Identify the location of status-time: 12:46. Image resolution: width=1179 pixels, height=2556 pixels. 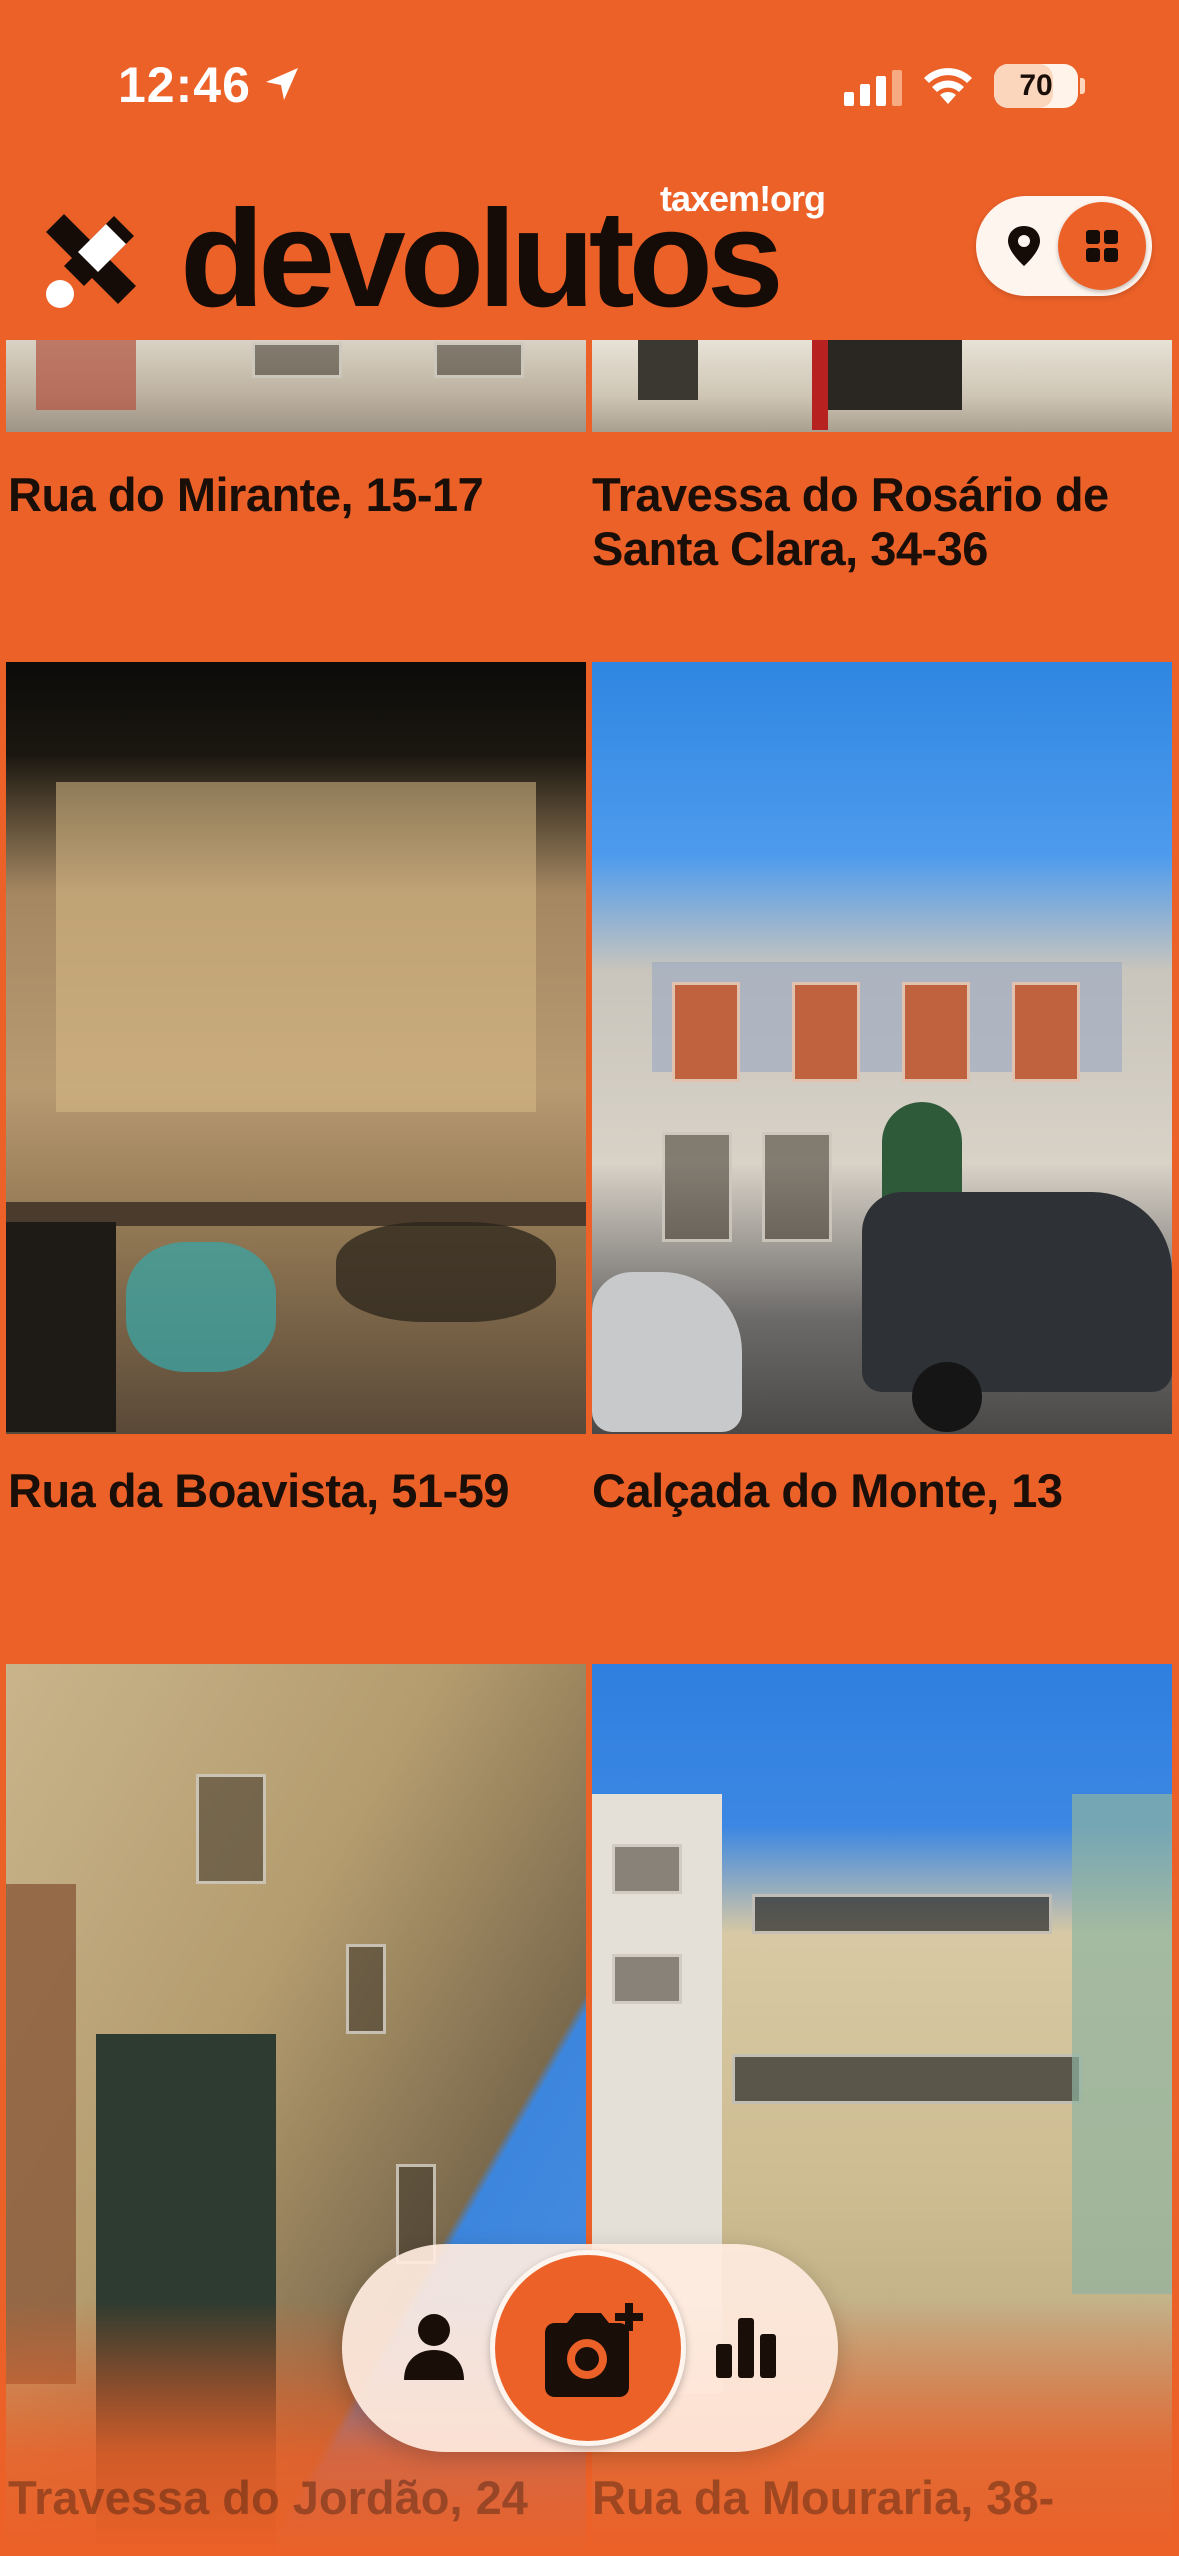
(184, 85).